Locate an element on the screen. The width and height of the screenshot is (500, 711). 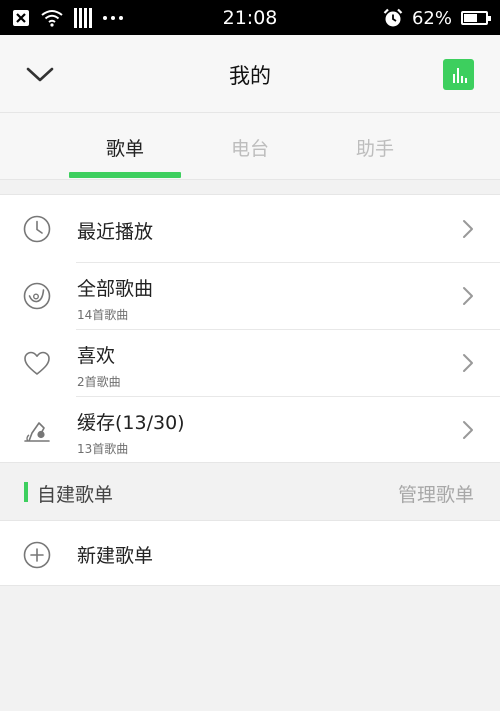
tab-radio: 电台 is located at coordinates (250, 147).